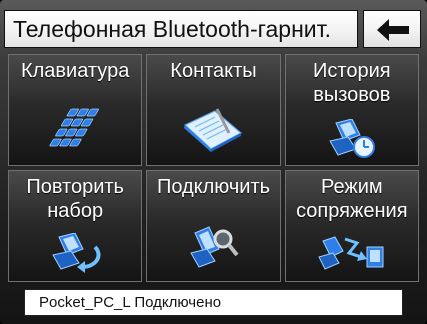 The width and height of the screenshot is (427, 324). Describe the element at coordinates (352, 199) in the screenshot. I see `menu-item-label: Режим сопряжения` at that location.